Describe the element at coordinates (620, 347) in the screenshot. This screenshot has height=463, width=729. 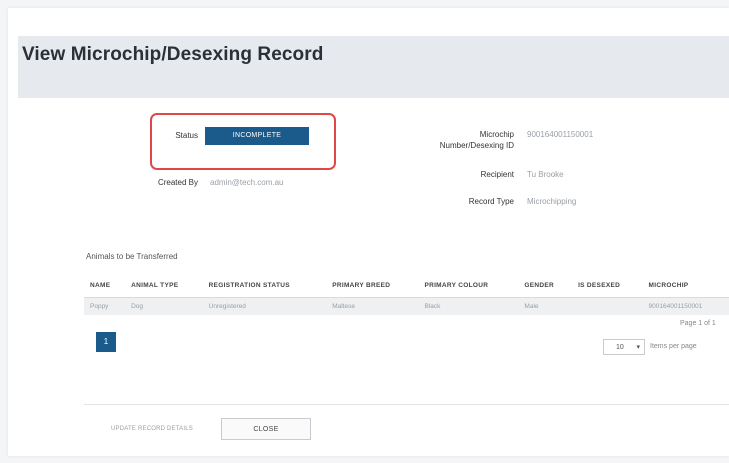
I see `items-per-page-value: 10` at that location.